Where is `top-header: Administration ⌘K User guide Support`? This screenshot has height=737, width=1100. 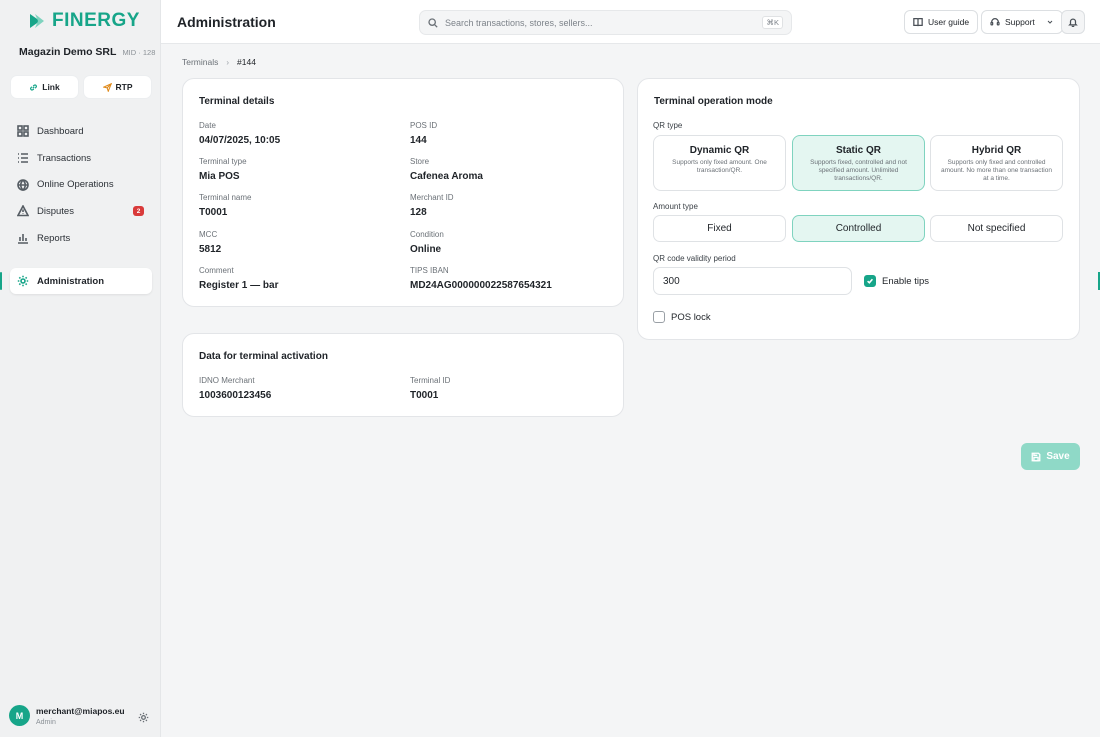
top-header: Administration ⌘K User guide Support is located at coordinates (630, 22).